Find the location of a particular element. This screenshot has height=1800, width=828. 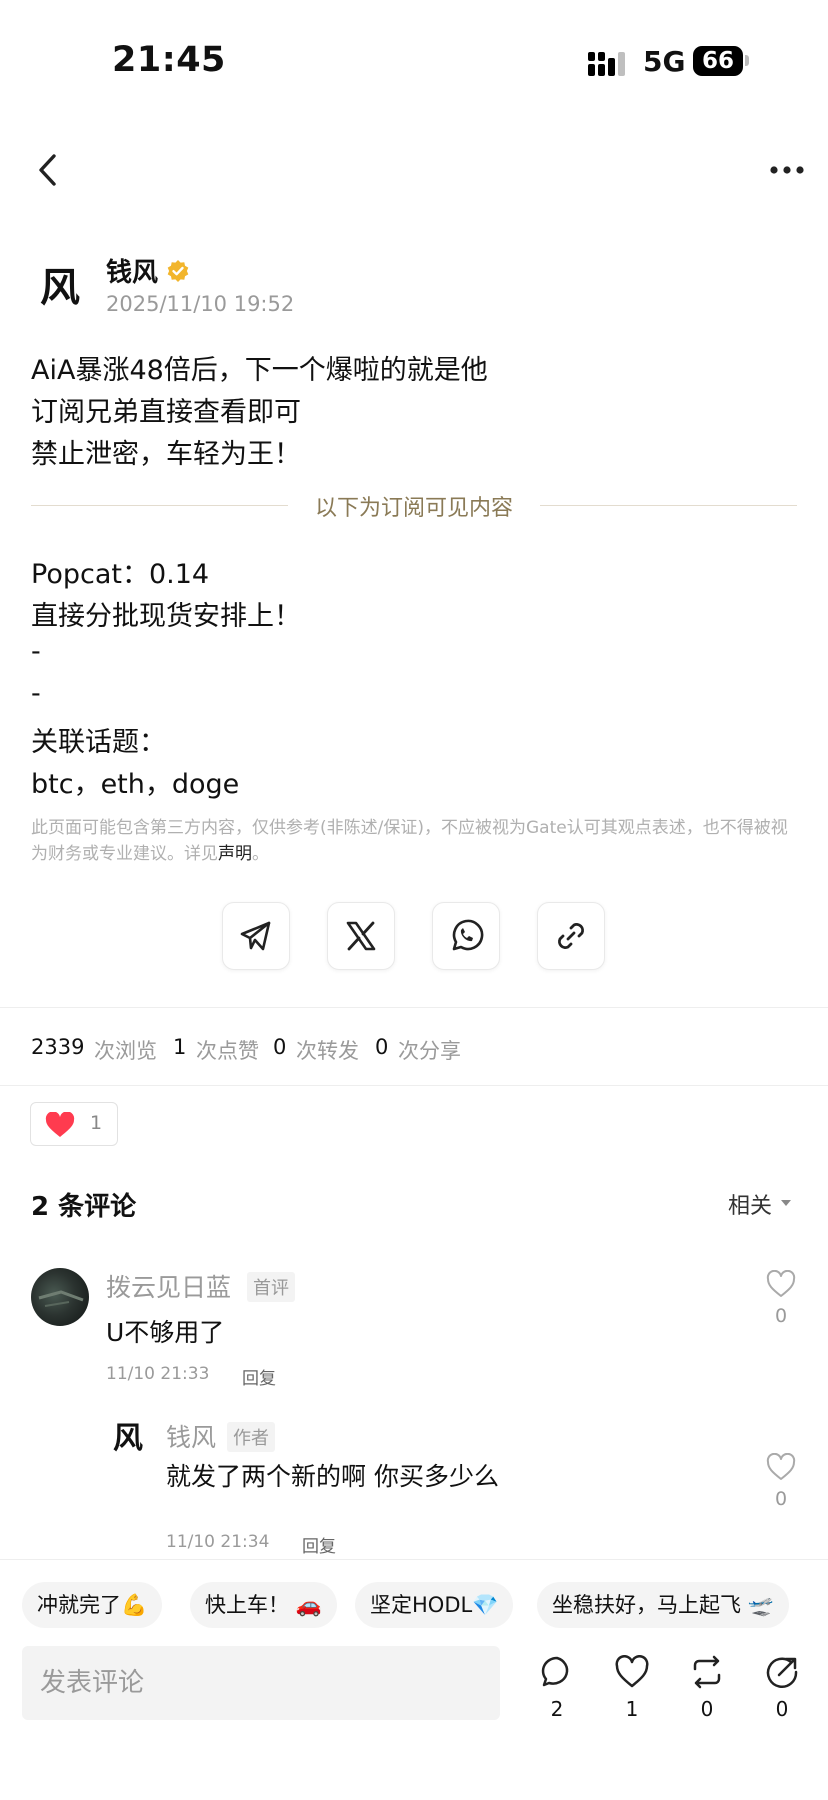

first-comment-badge: 首评 is located at coordinates (271, 1287).